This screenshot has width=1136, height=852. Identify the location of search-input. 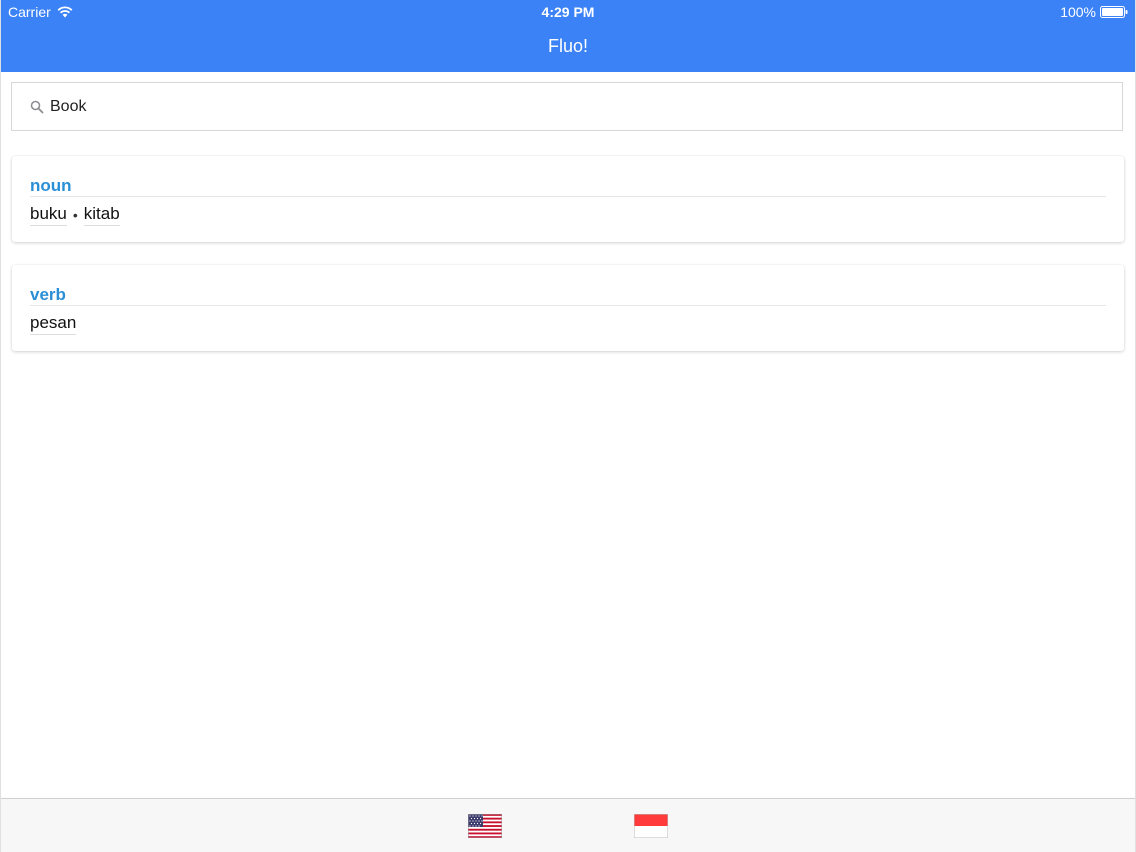
(550, 106).